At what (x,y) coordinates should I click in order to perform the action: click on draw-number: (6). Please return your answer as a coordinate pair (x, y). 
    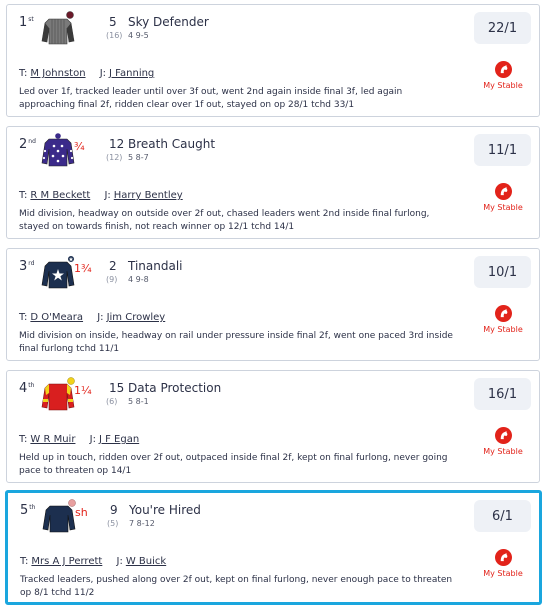
    Looking at the image, I should click on (112, 401).